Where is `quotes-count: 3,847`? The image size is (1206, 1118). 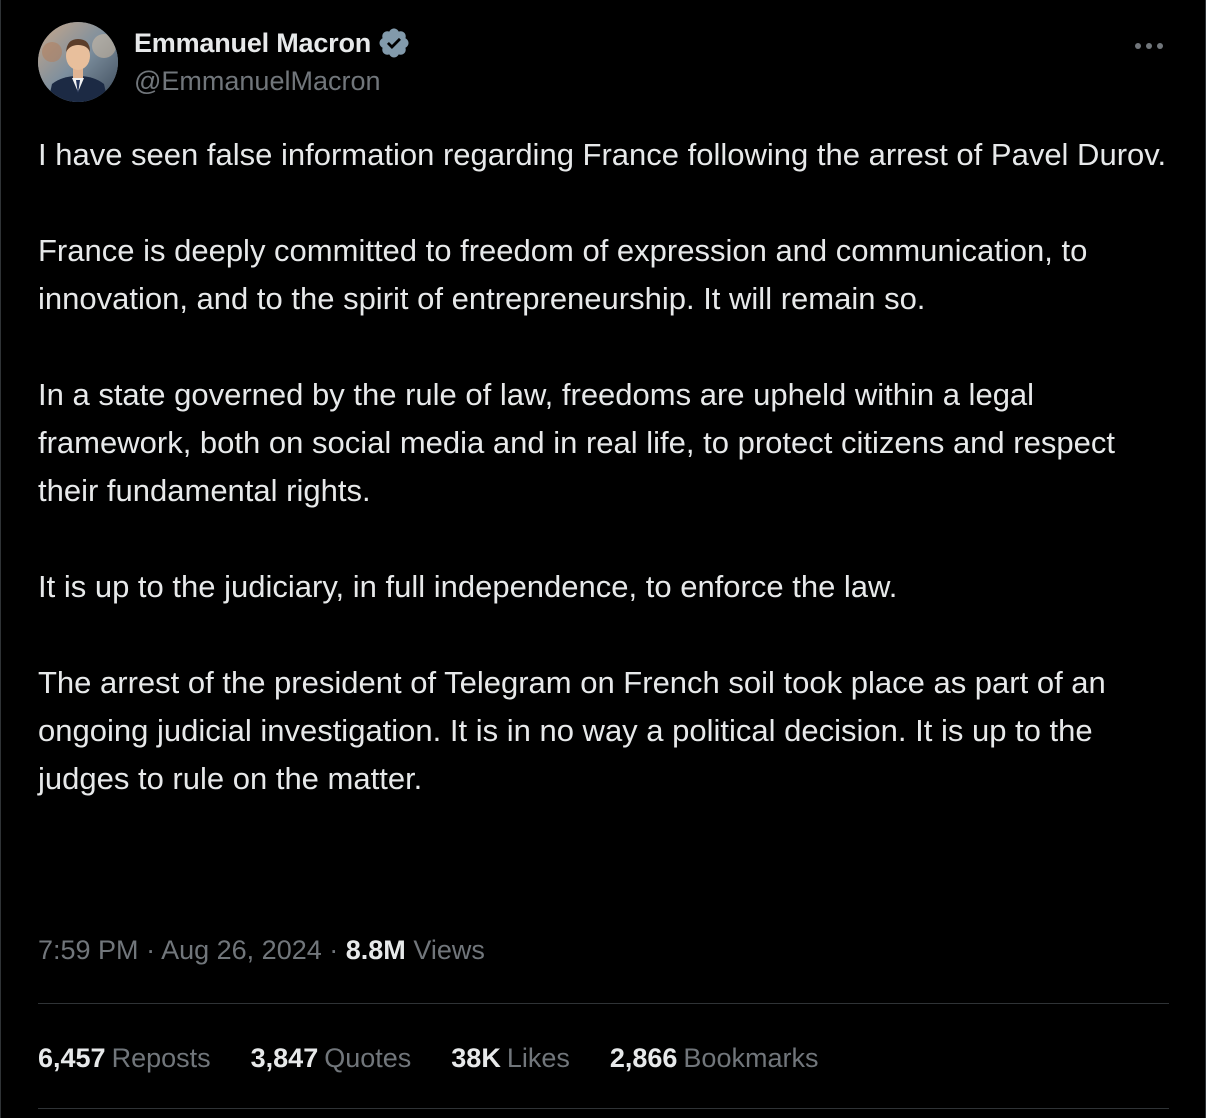 quotes-count: 3,847 is located at coordinates (284, 1058).